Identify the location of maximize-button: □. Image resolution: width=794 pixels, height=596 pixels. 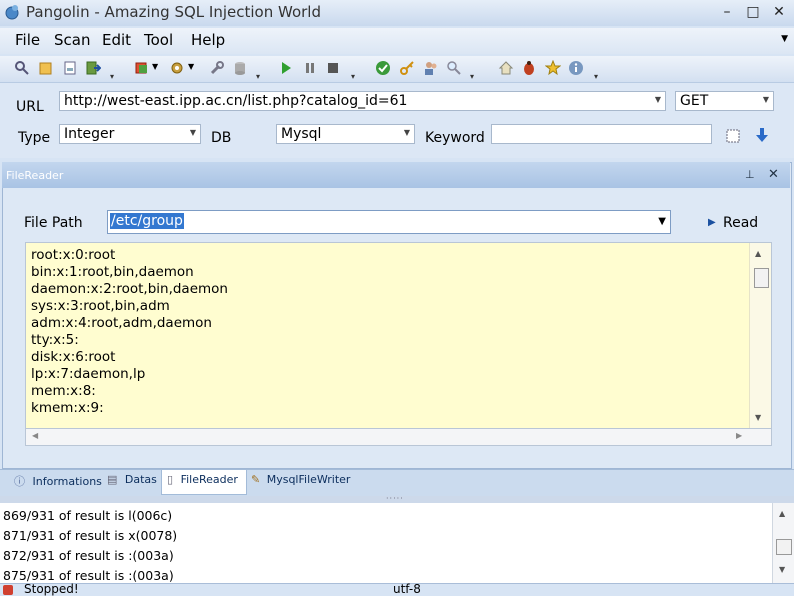
(753, 12).